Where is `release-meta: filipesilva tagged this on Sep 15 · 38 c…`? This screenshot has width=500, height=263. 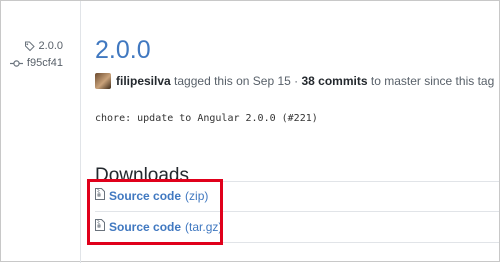 release-meta: filipesilva tagged this on Sep 15 · 38 c… is located at coordinates (294, 81).